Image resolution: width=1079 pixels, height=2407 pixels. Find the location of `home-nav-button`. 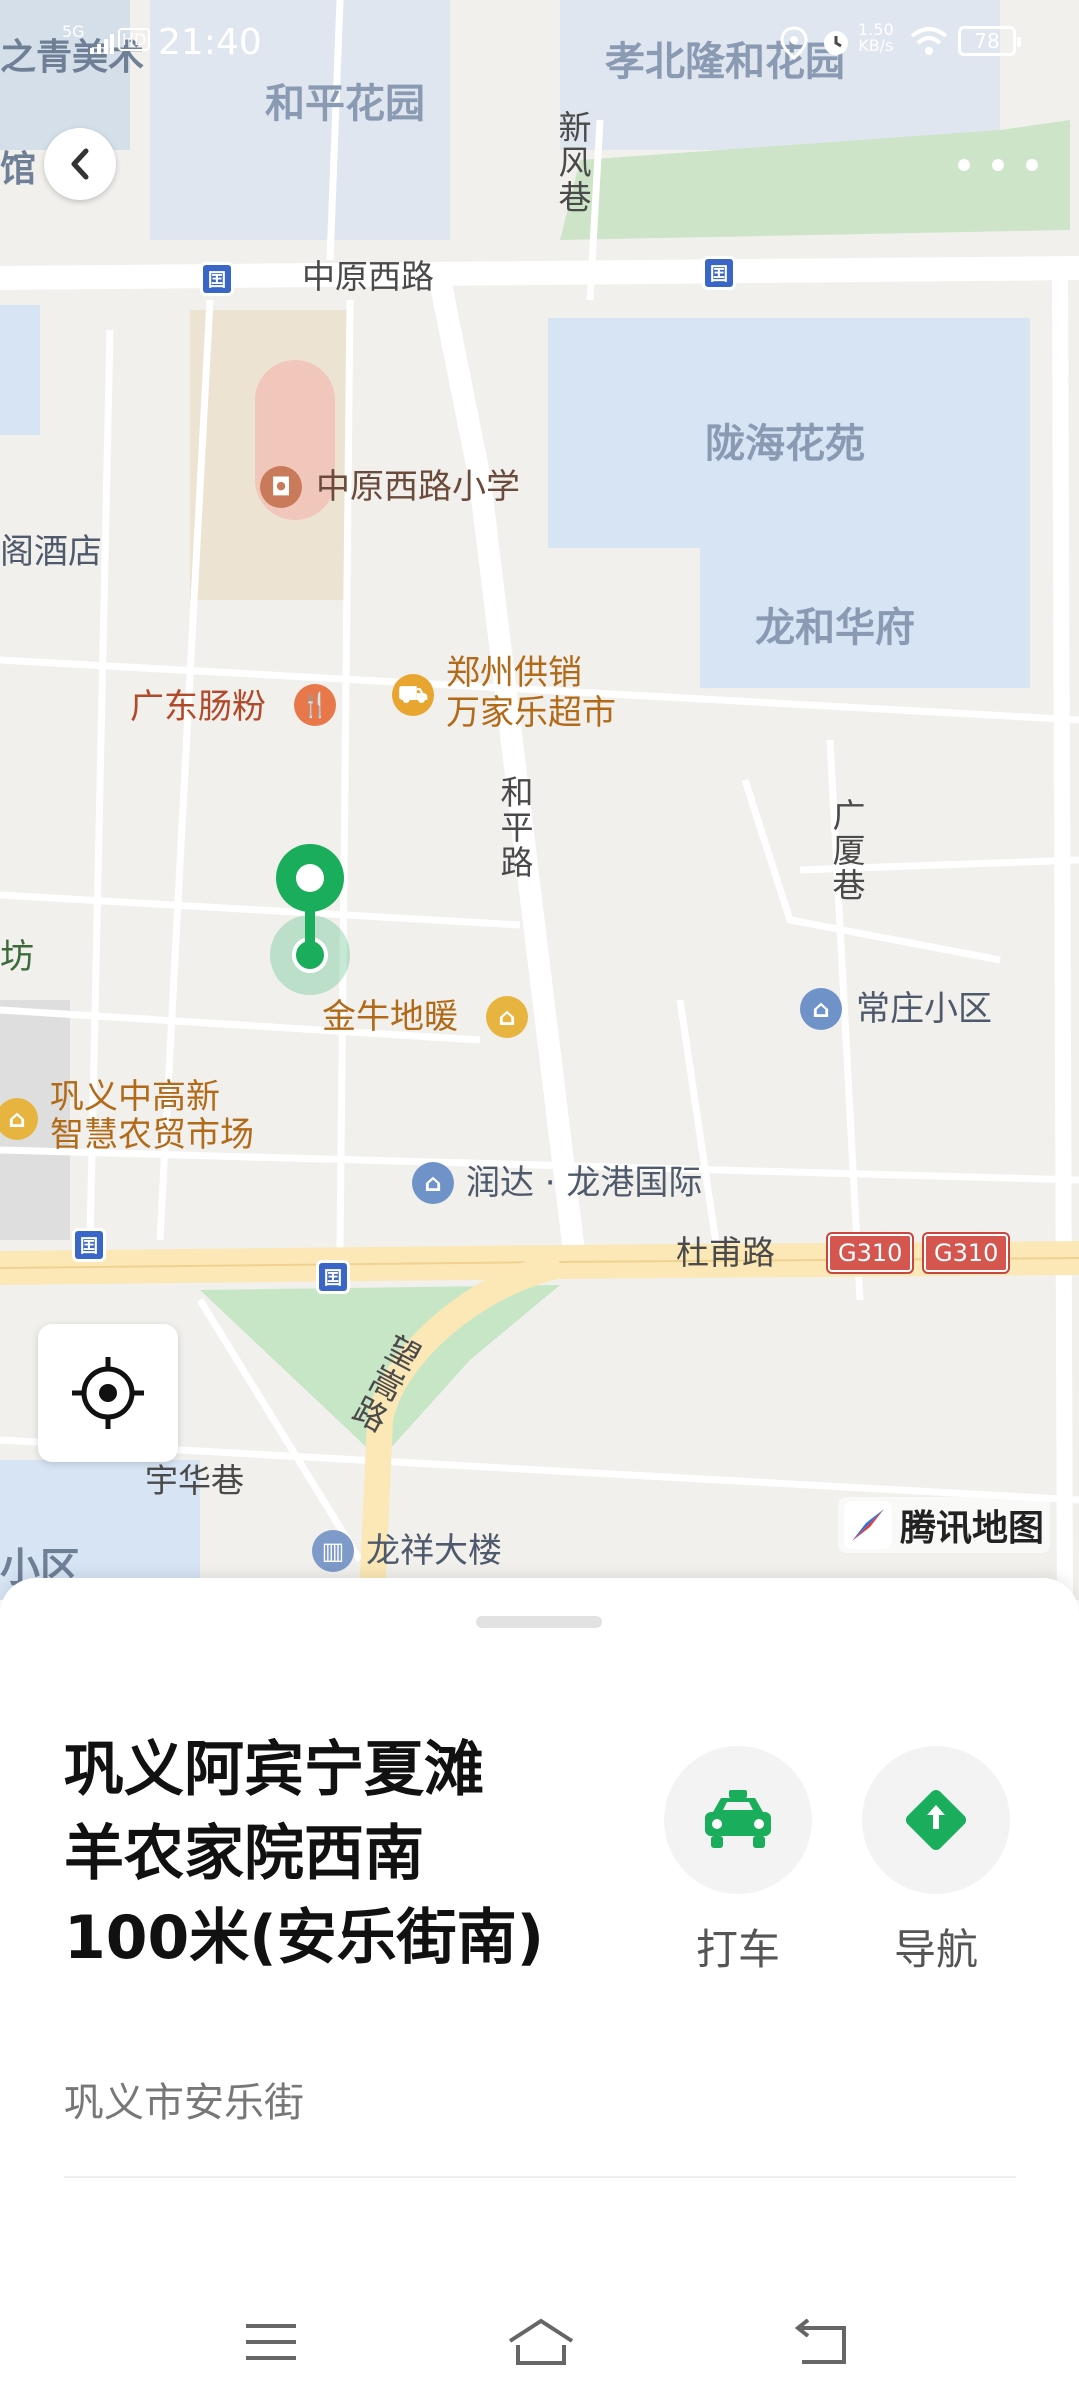

home-nav-button is located at coordinates (541, 2342).